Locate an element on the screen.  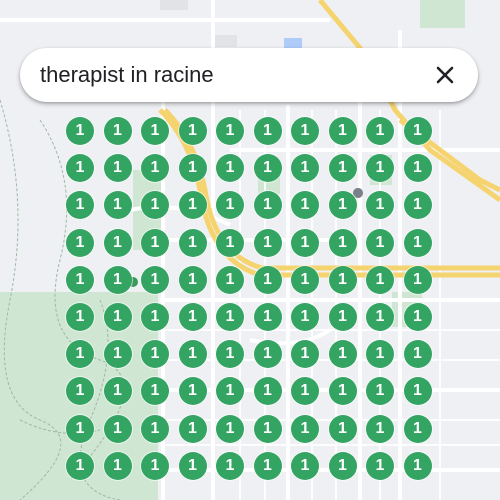
search-bar: therapist in racine is located at coordinates (249, 75).